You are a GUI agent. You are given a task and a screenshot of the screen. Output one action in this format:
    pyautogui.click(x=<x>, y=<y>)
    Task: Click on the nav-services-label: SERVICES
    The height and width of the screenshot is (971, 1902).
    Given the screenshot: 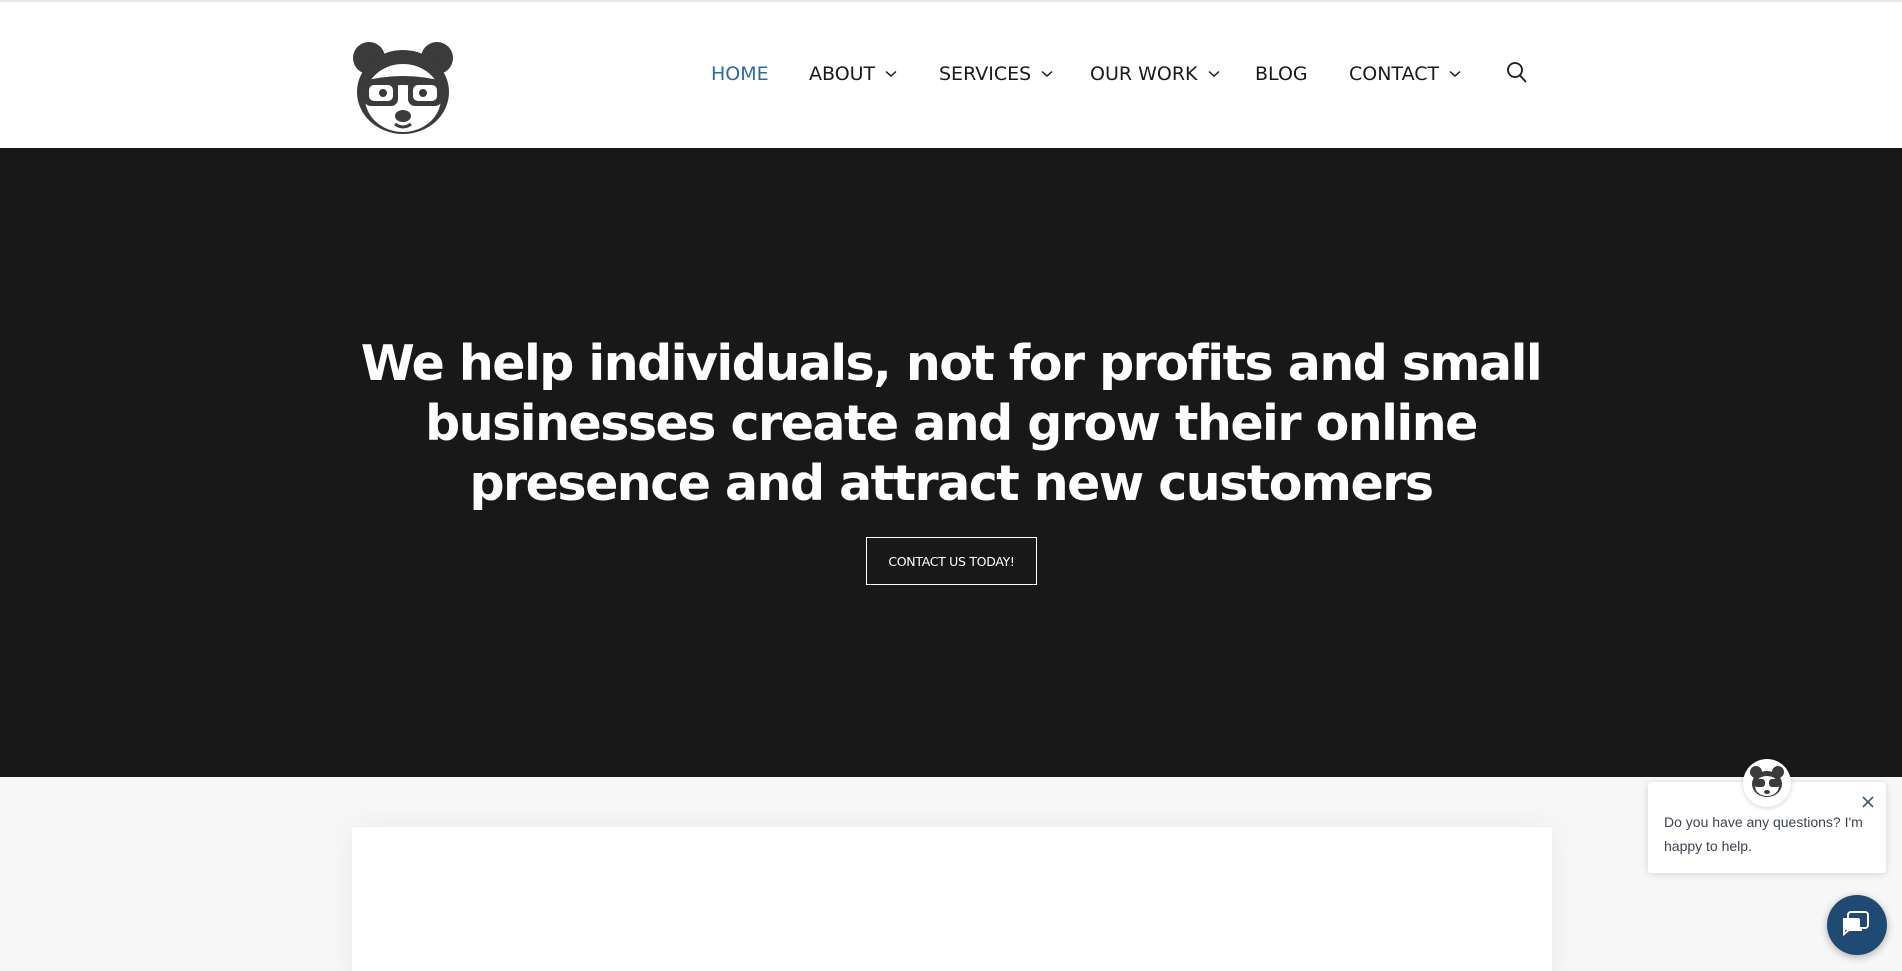 What is the action you would take?
    pyautogui.click(x=985, y=74)
    